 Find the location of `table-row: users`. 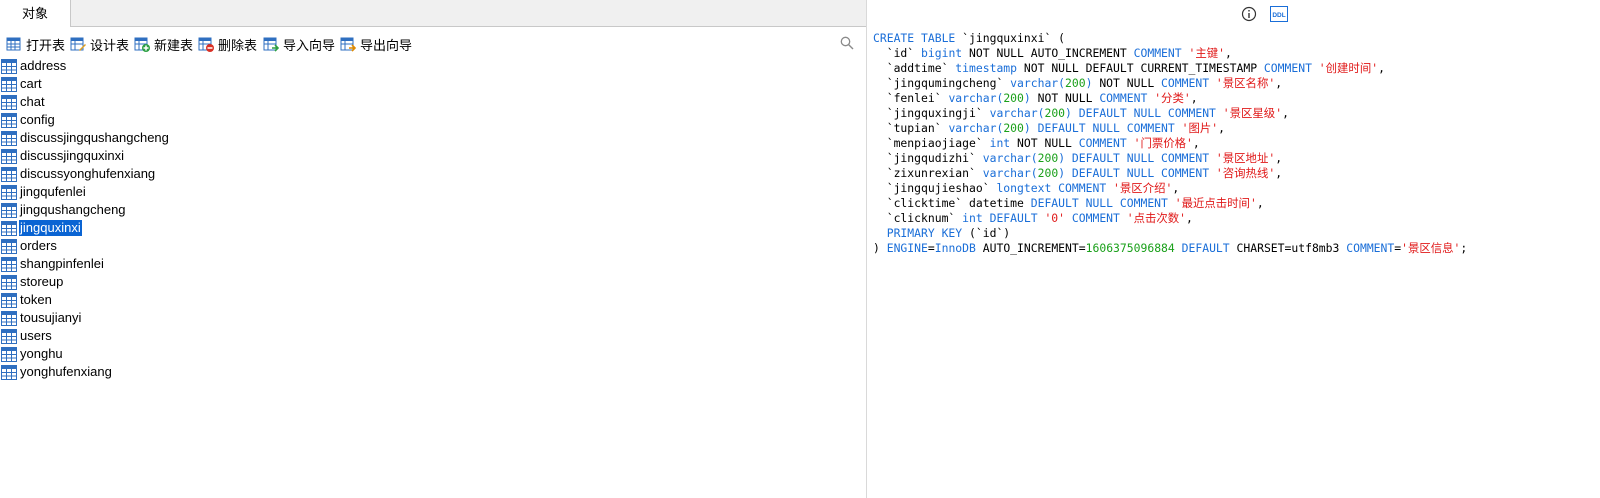

table-row: users is located at coordinates (26, 336).